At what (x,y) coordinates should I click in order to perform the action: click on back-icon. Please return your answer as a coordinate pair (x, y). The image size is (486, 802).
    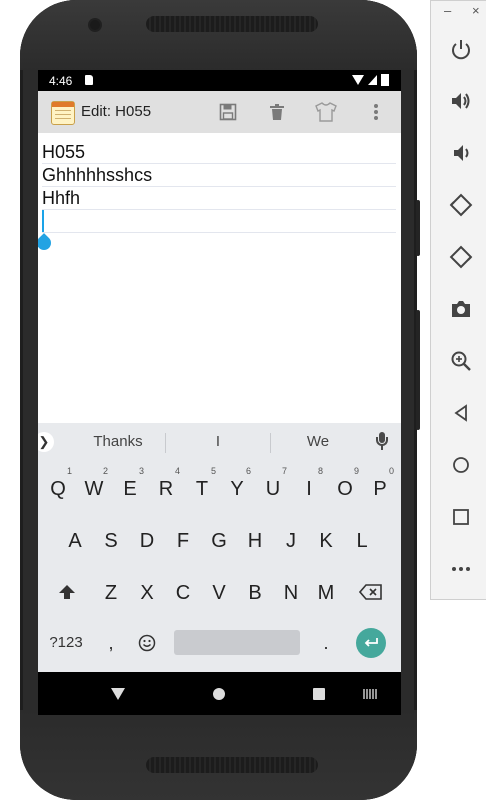
    Looking at the image, I should click on (461, 413).